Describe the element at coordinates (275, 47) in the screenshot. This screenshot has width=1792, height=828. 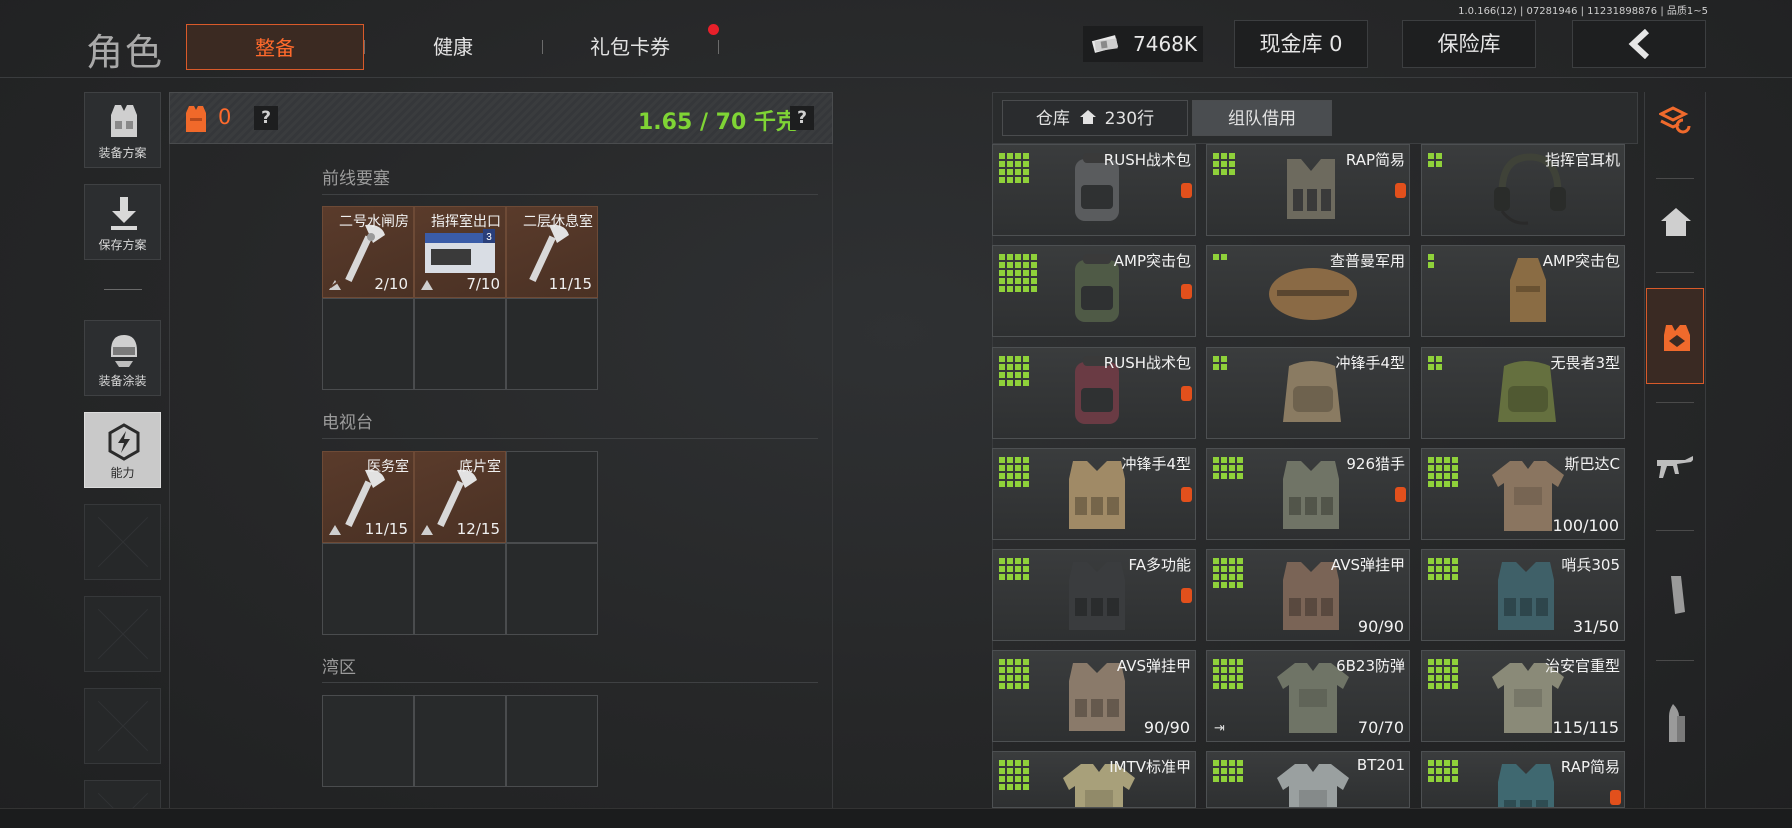
I see `tab-loadout: 整备` at that location.